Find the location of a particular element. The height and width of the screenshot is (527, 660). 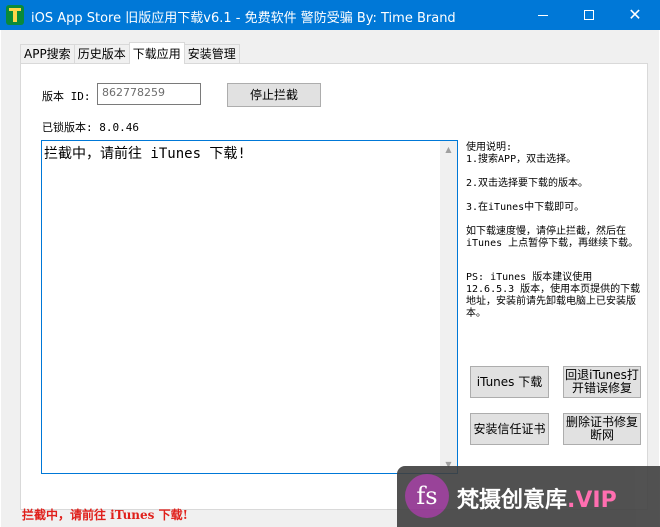

tab-strip: APP搜索 历史版本 下载应用 安装管理 is located at coordinates (130, 53).